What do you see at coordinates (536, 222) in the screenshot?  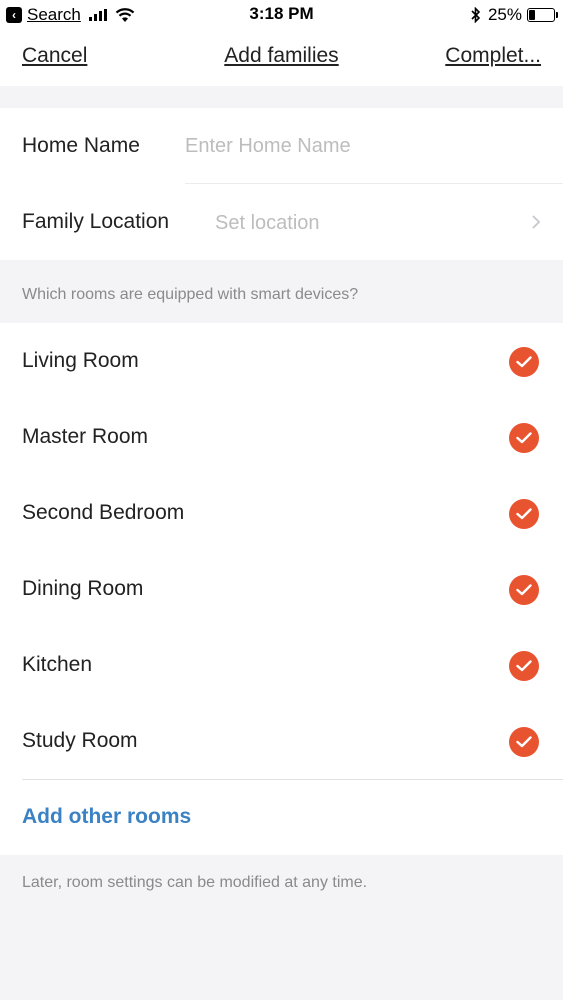 I see `chevron-right-icon` at bounding box center [536, 222].